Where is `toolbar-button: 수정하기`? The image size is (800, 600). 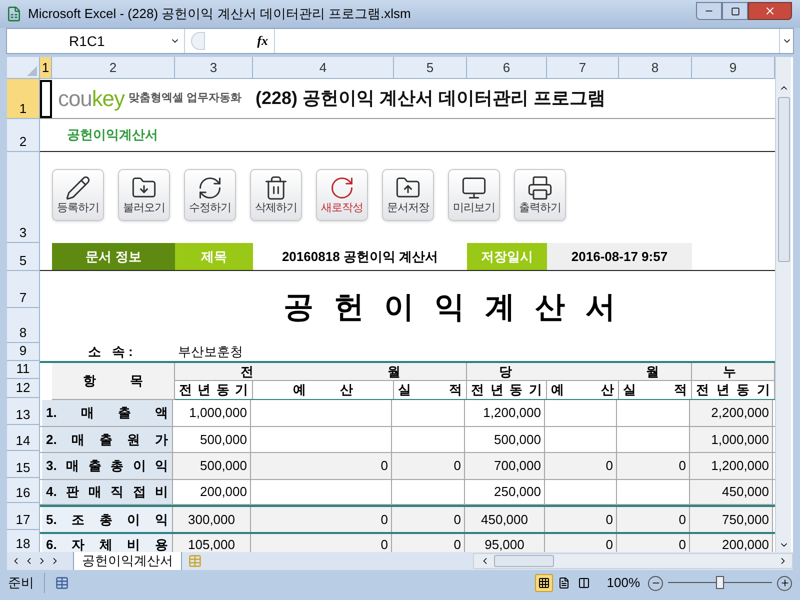
toolbar-button: 수정하기 is located at coordinates (210, 195).